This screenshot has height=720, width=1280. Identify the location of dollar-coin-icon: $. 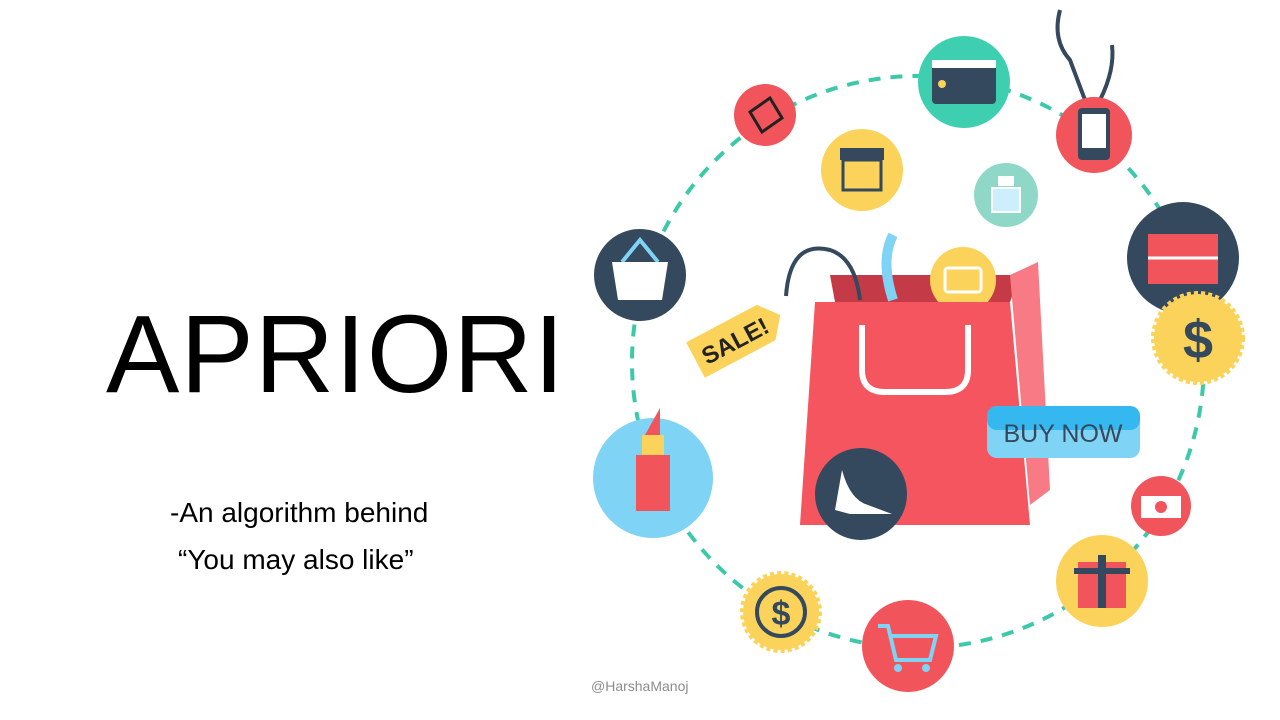
(781, 612).